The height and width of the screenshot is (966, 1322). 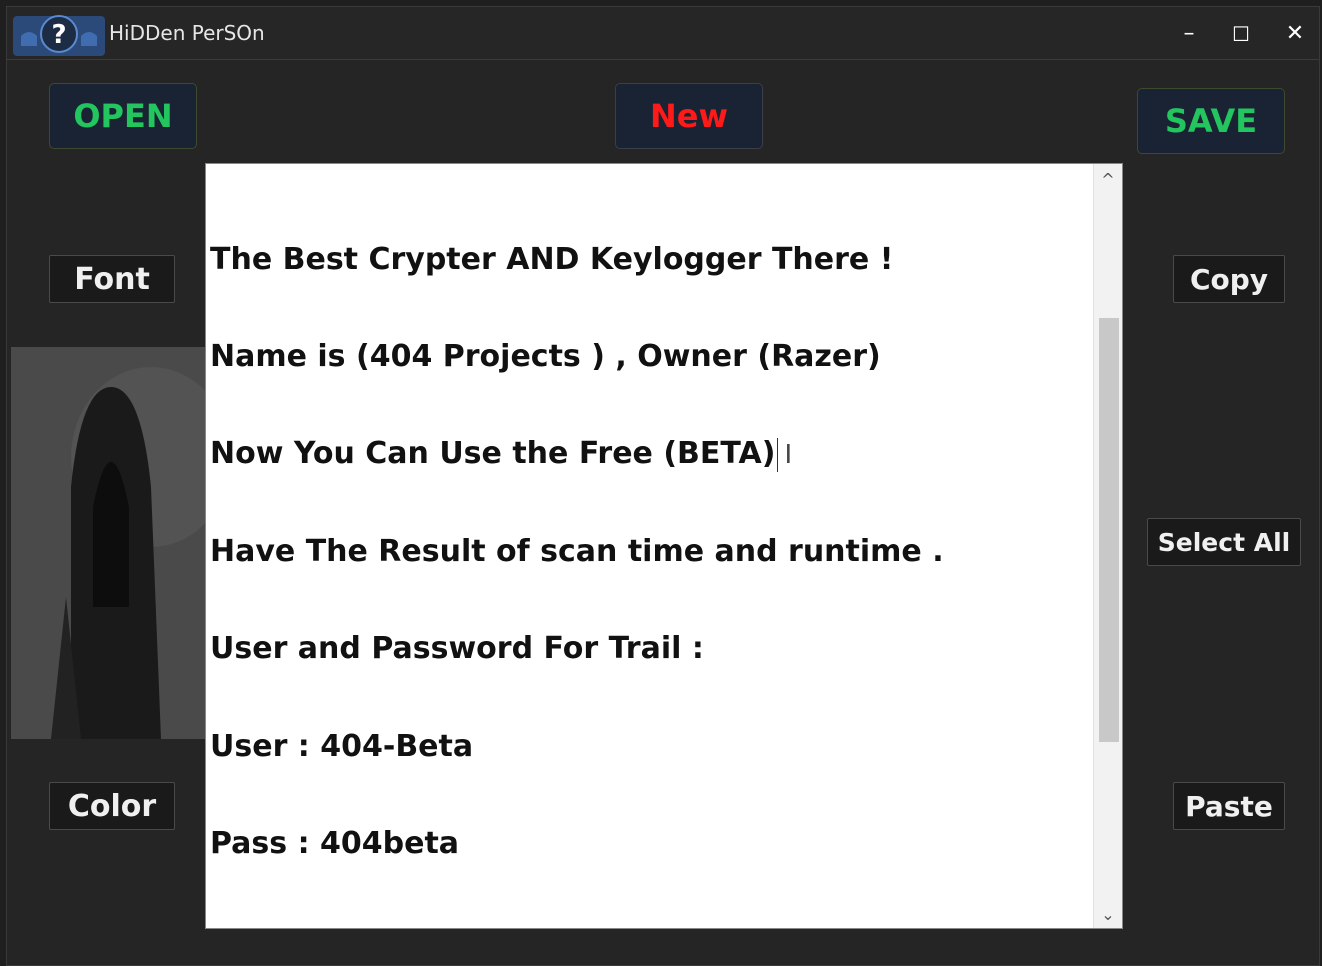 What do you see at coordinates (545, 356) in the screenshot?
I see `editor-line: Name is (404 Projects ) , Owner (Razer)` at bounding box center [545, 356].